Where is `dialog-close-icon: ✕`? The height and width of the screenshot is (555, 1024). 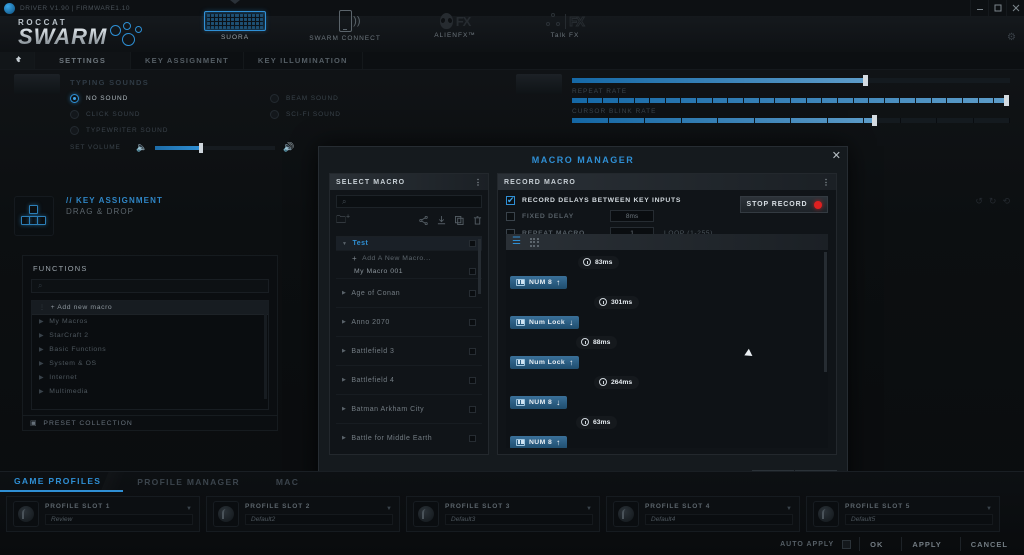 dialog-close-icon: ✕ is located at coordinates (836, 156).